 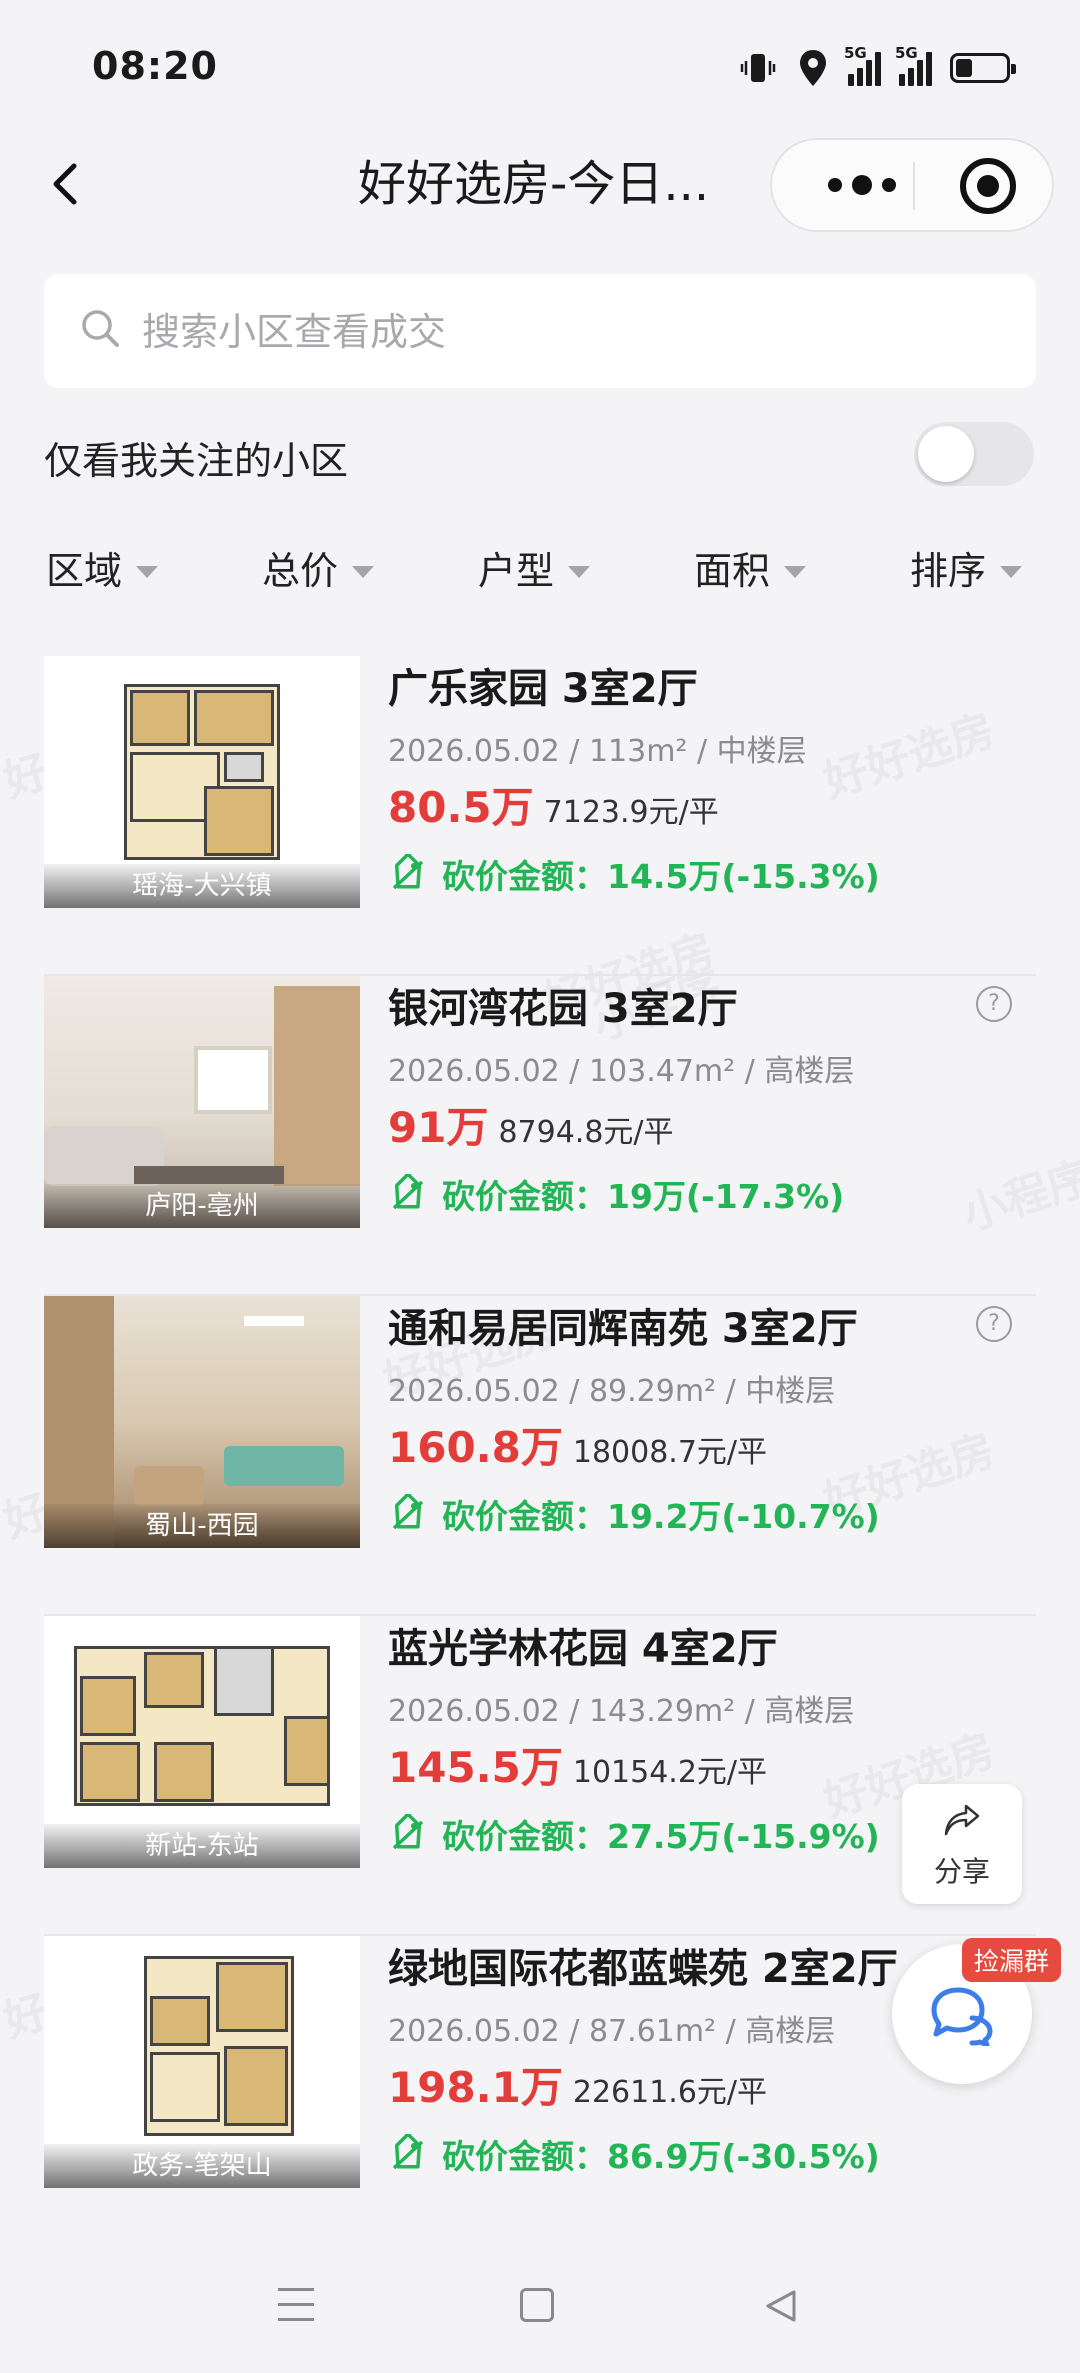 I want to click on miniprogram-capsule, so click(x=912, y=185).